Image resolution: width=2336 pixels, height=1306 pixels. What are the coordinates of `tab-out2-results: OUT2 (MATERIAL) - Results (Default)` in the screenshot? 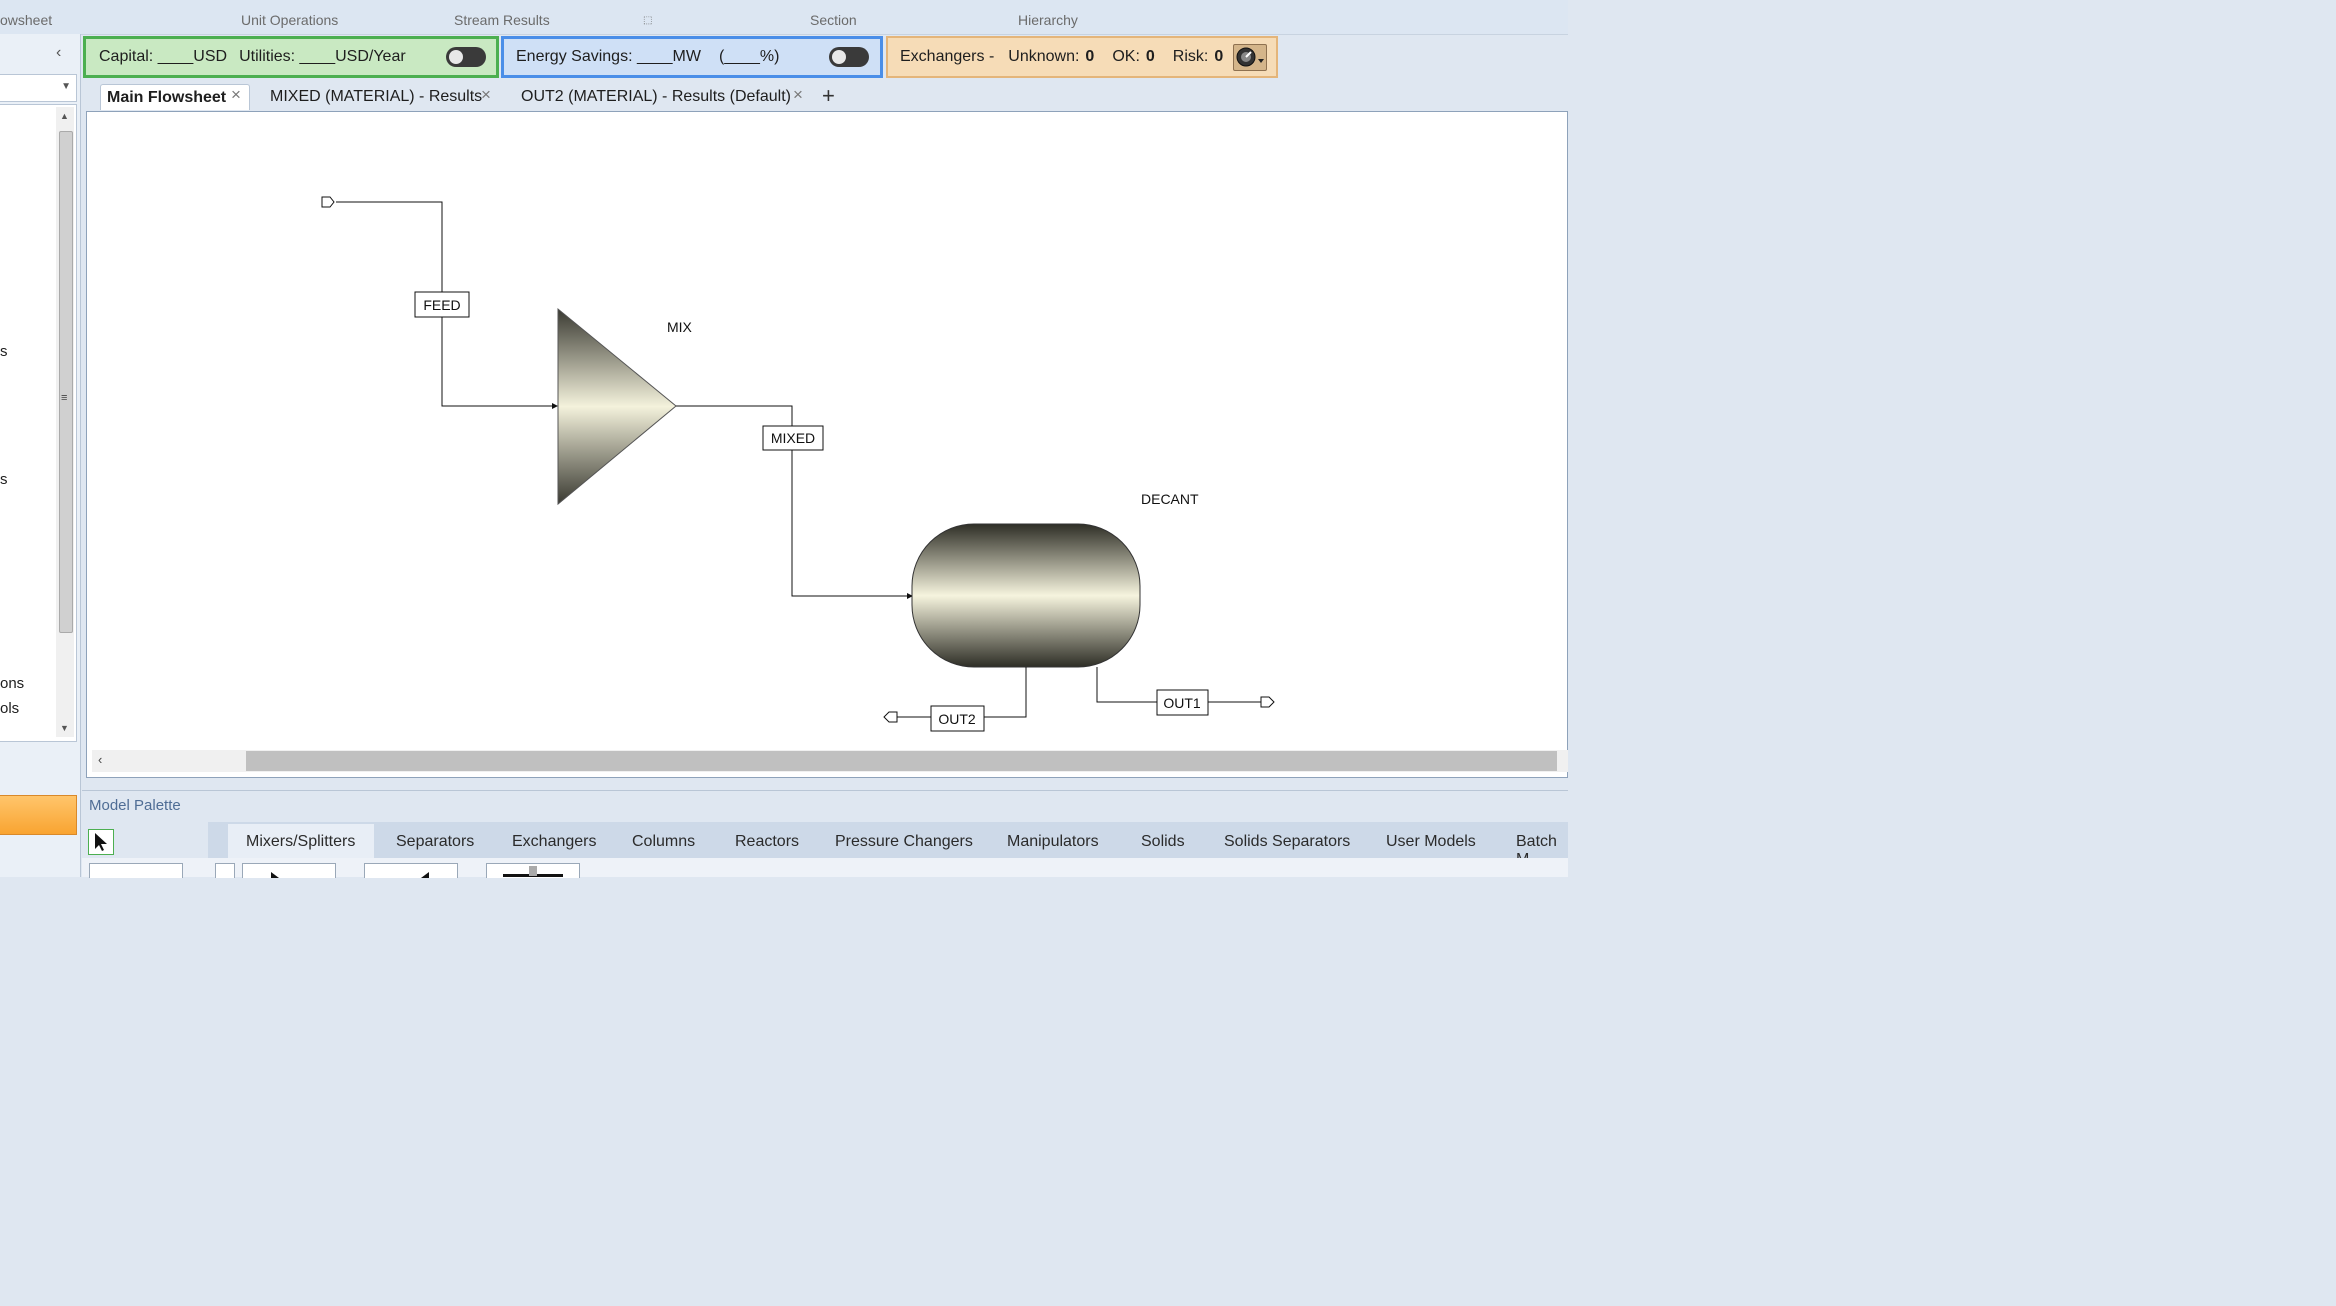 It's located at (656, 97).